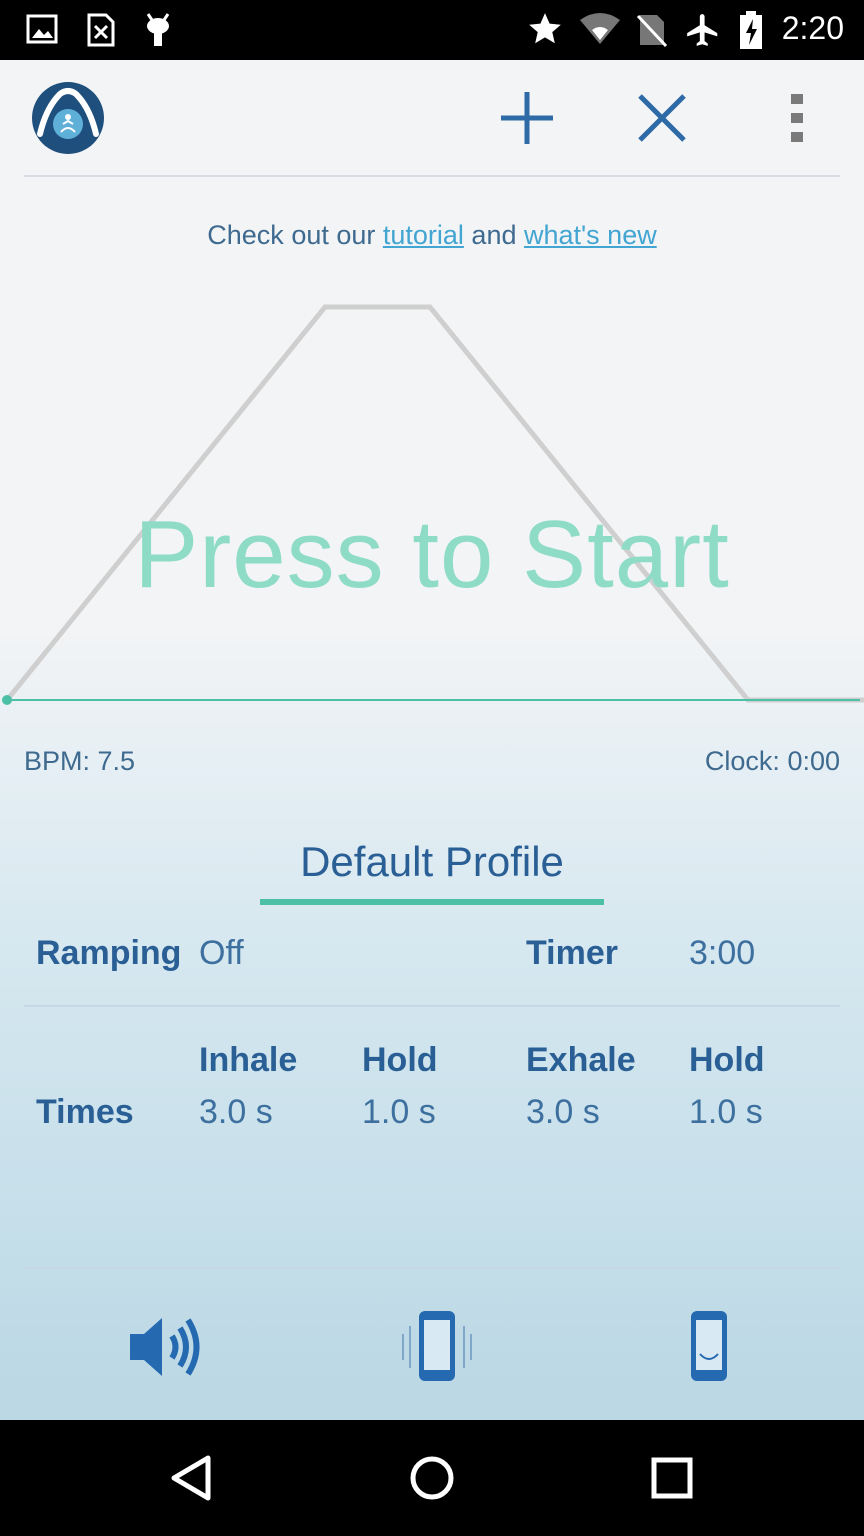 The height and width of the screenshot is (1536, 864). What do you see at coordinates (68, 118) in the screenshot?
I see `meditation-logo-icon` at bounding box center [68, 118].